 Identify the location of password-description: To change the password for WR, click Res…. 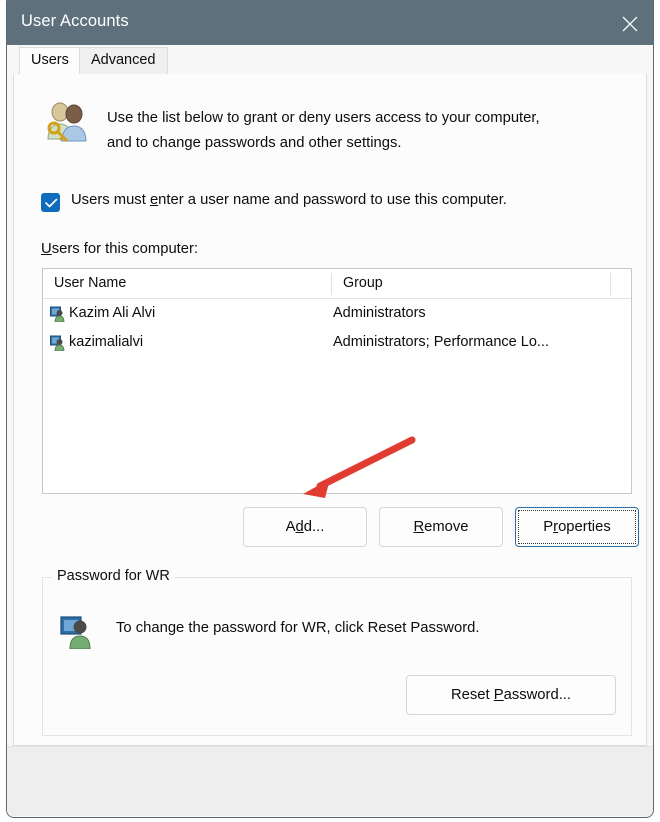
(298, 628).